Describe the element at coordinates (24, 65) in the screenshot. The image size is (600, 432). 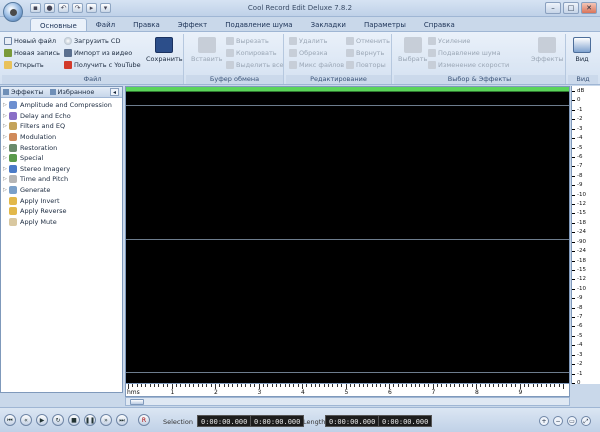
I see `open-button: Открыть` at that location.